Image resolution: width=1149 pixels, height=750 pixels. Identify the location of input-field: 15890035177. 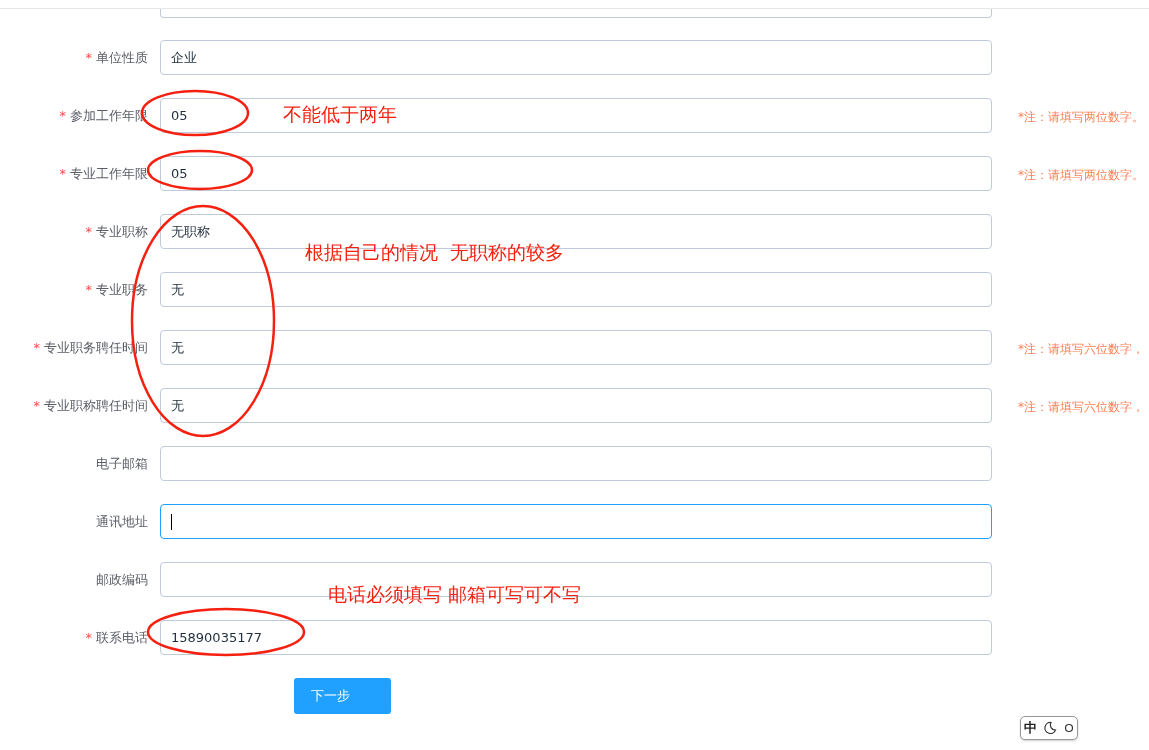
(576, 637).